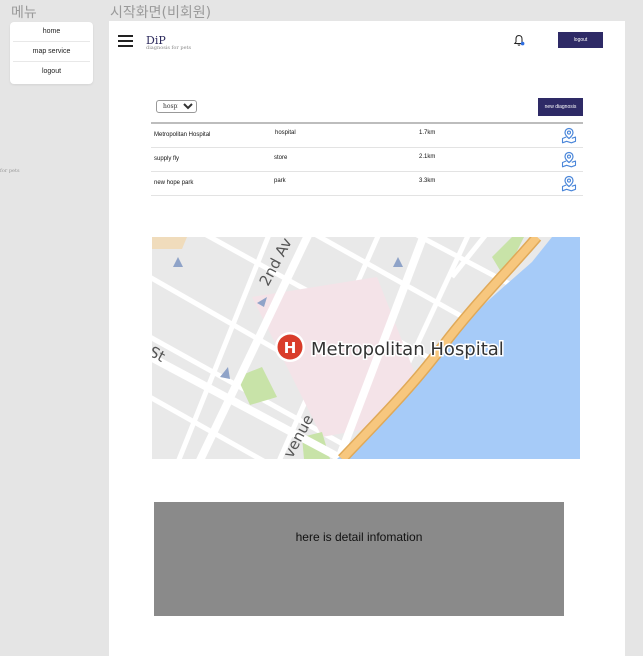  Describe the element at coordinates (519, 40) in the screenshot. I see `notification-bell-icon` at that location.